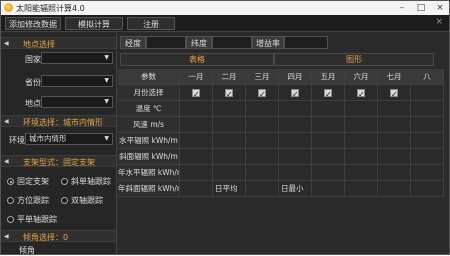  I want to click on province-label: 省份, so click(33, 82).